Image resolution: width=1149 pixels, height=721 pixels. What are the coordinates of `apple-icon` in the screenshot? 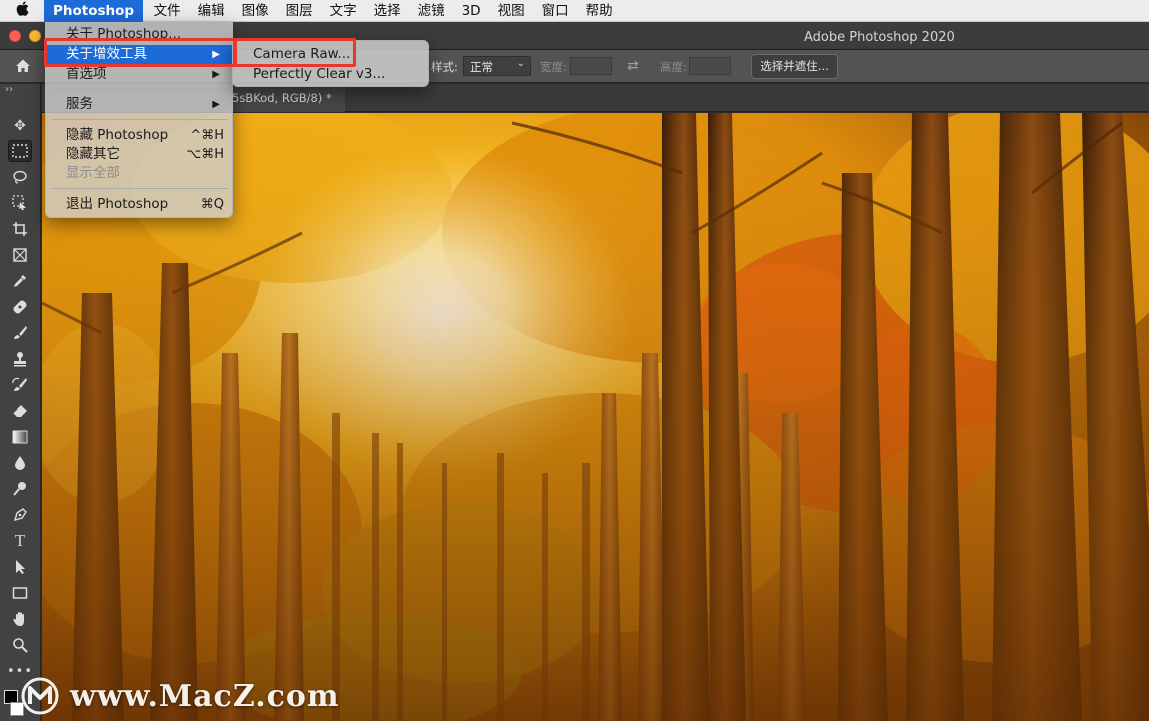 It's located at (22, 10).